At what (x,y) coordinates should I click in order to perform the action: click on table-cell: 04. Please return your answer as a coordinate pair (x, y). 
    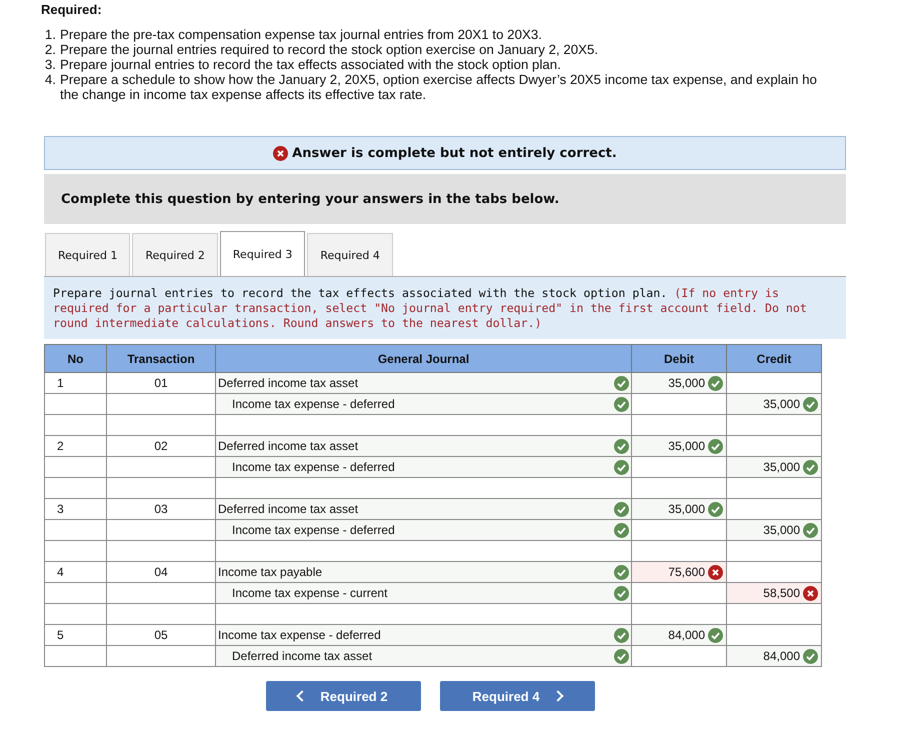
    Looking at the image, I should click on (161, 572).